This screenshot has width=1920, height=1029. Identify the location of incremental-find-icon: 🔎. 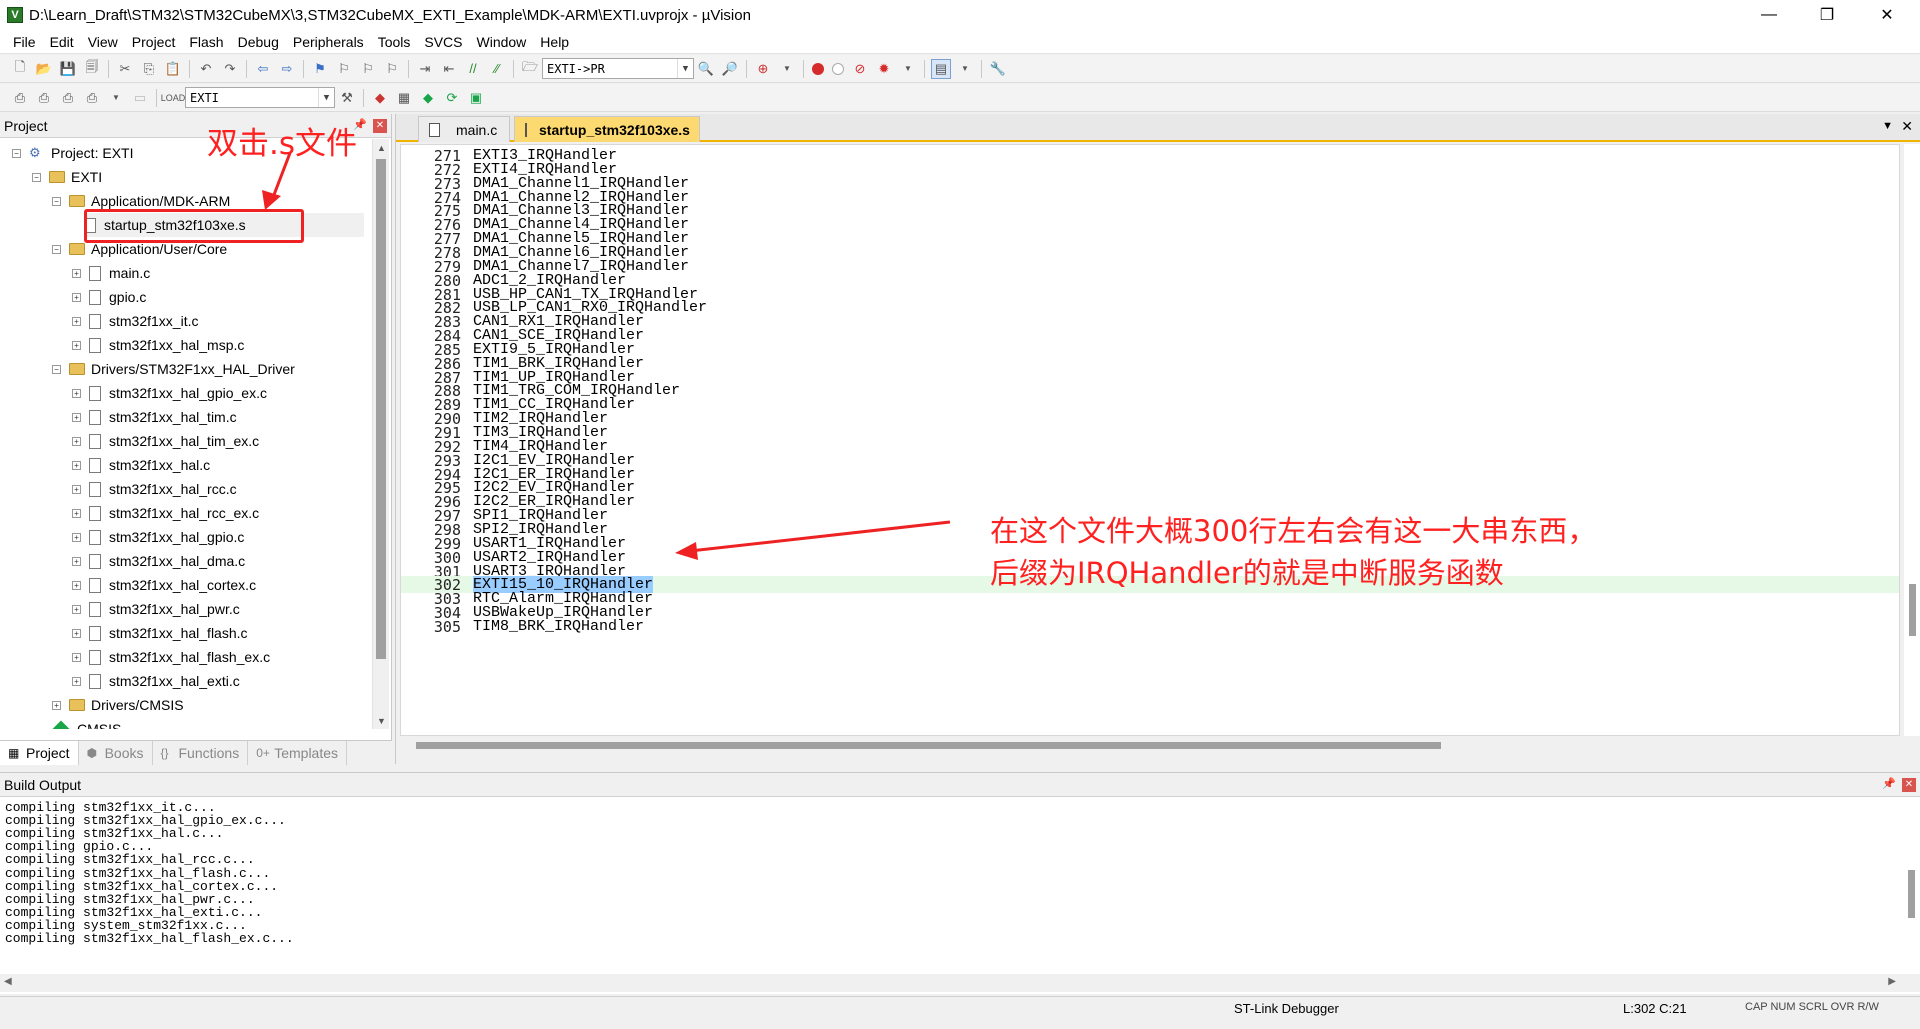
(730, 69).